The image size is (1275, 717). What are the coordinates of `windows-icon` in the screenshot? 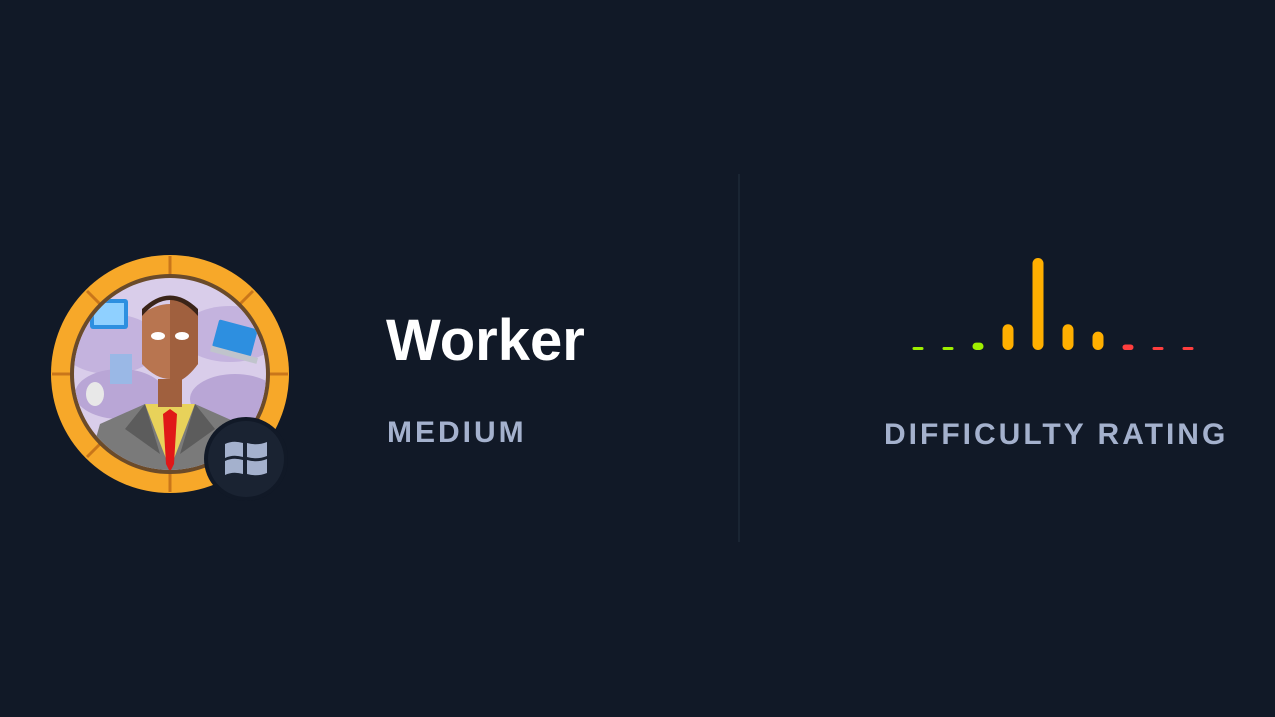 It's located at (246, 458).